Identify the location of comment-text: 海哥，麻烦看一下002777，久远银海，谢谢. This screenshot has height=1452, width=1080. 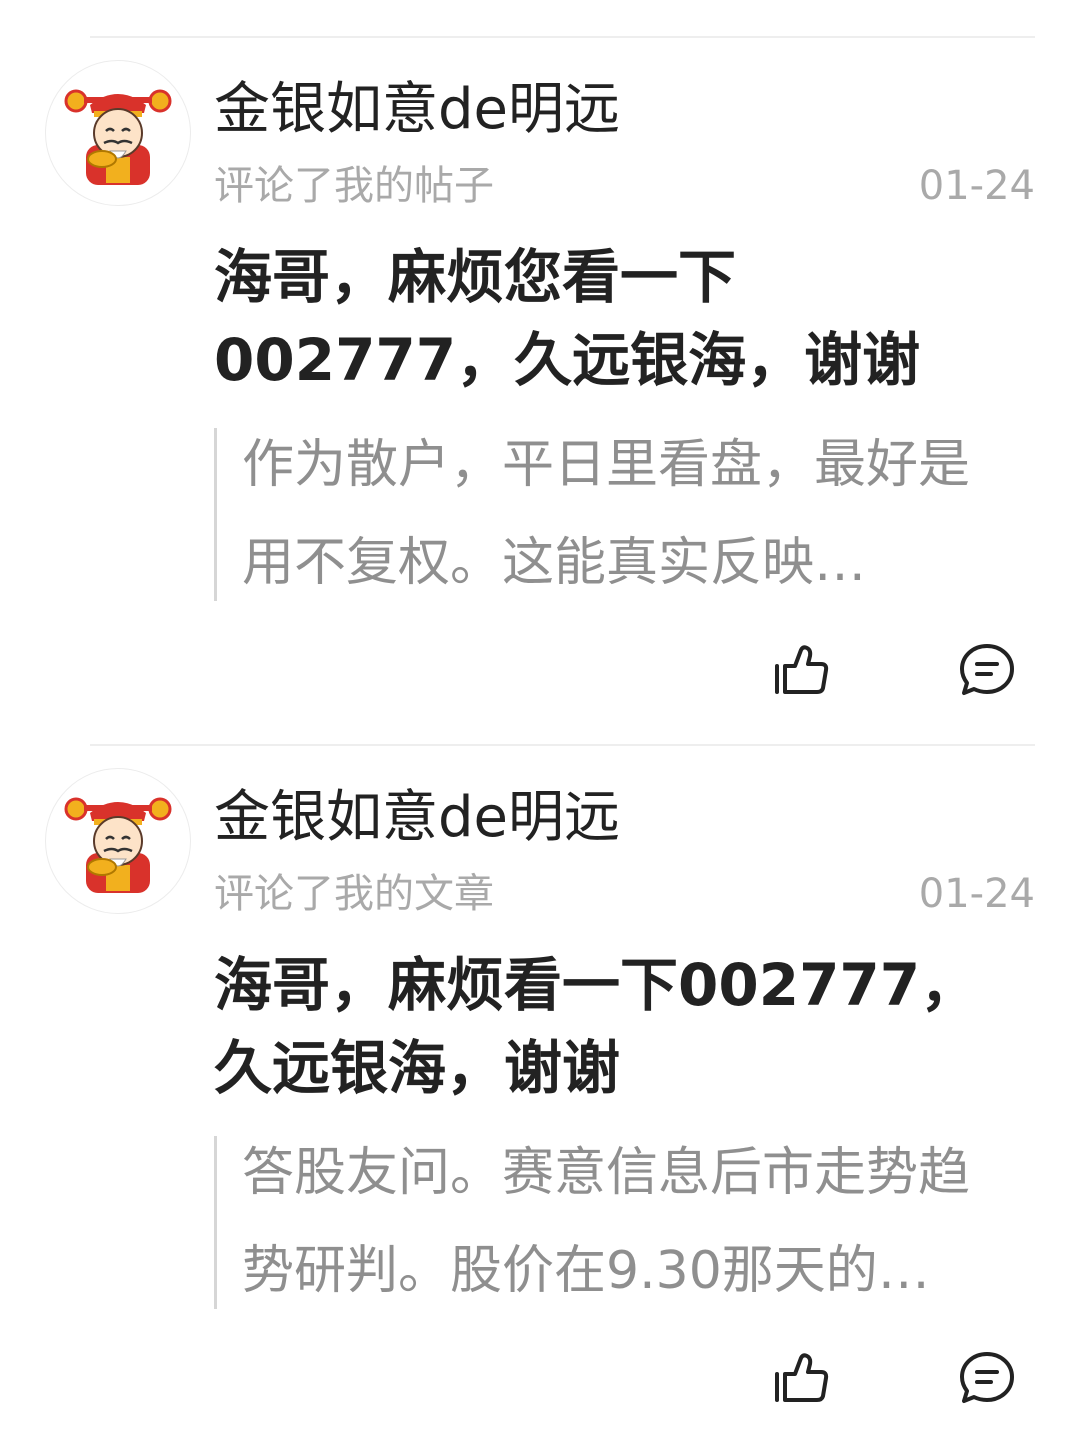
(604, 1027).